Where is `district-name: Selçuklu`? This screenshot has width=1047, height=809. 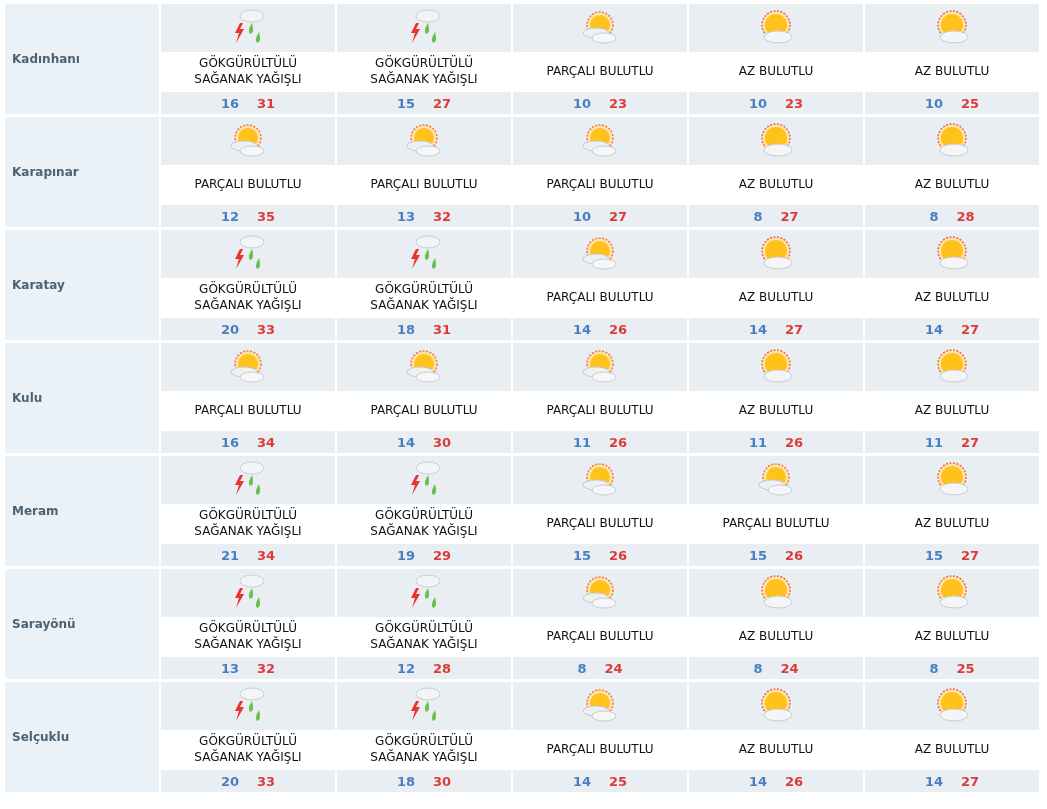 district-name: Selçuklu is located at coordinates (82, 737).